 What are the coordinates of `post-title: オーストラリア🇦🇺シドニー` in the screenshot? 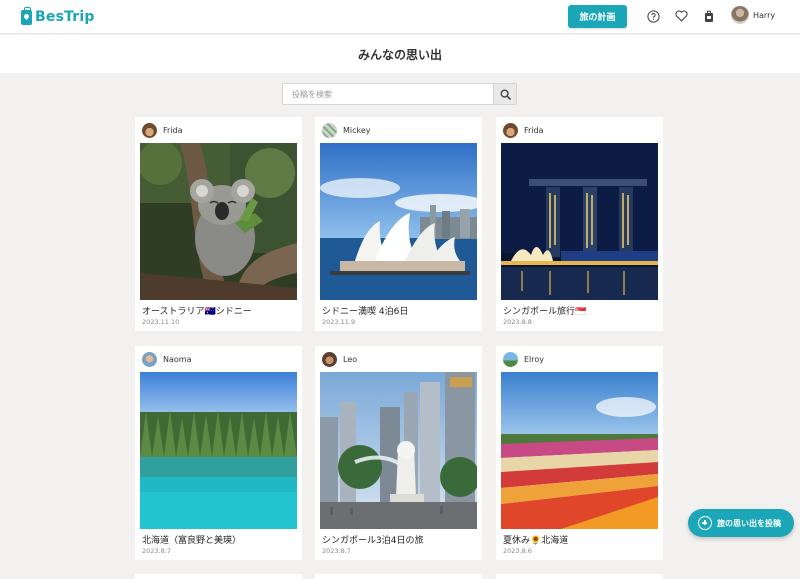 It's located at (197, 312).